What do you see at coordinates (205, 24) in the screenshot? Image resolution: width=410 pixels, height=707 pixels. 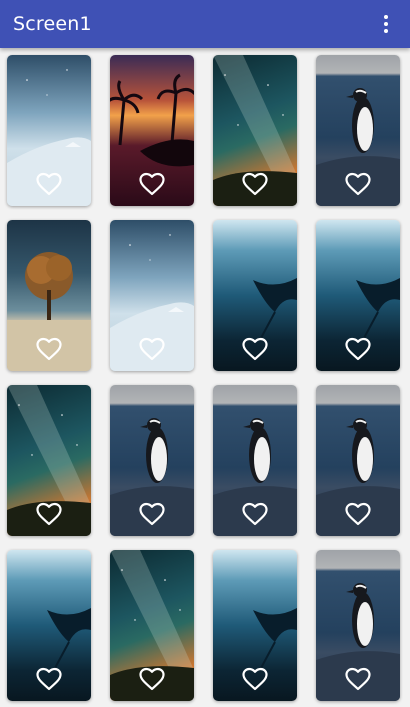 I see `app-bar: Screen1` at bounding box center [205, 24].